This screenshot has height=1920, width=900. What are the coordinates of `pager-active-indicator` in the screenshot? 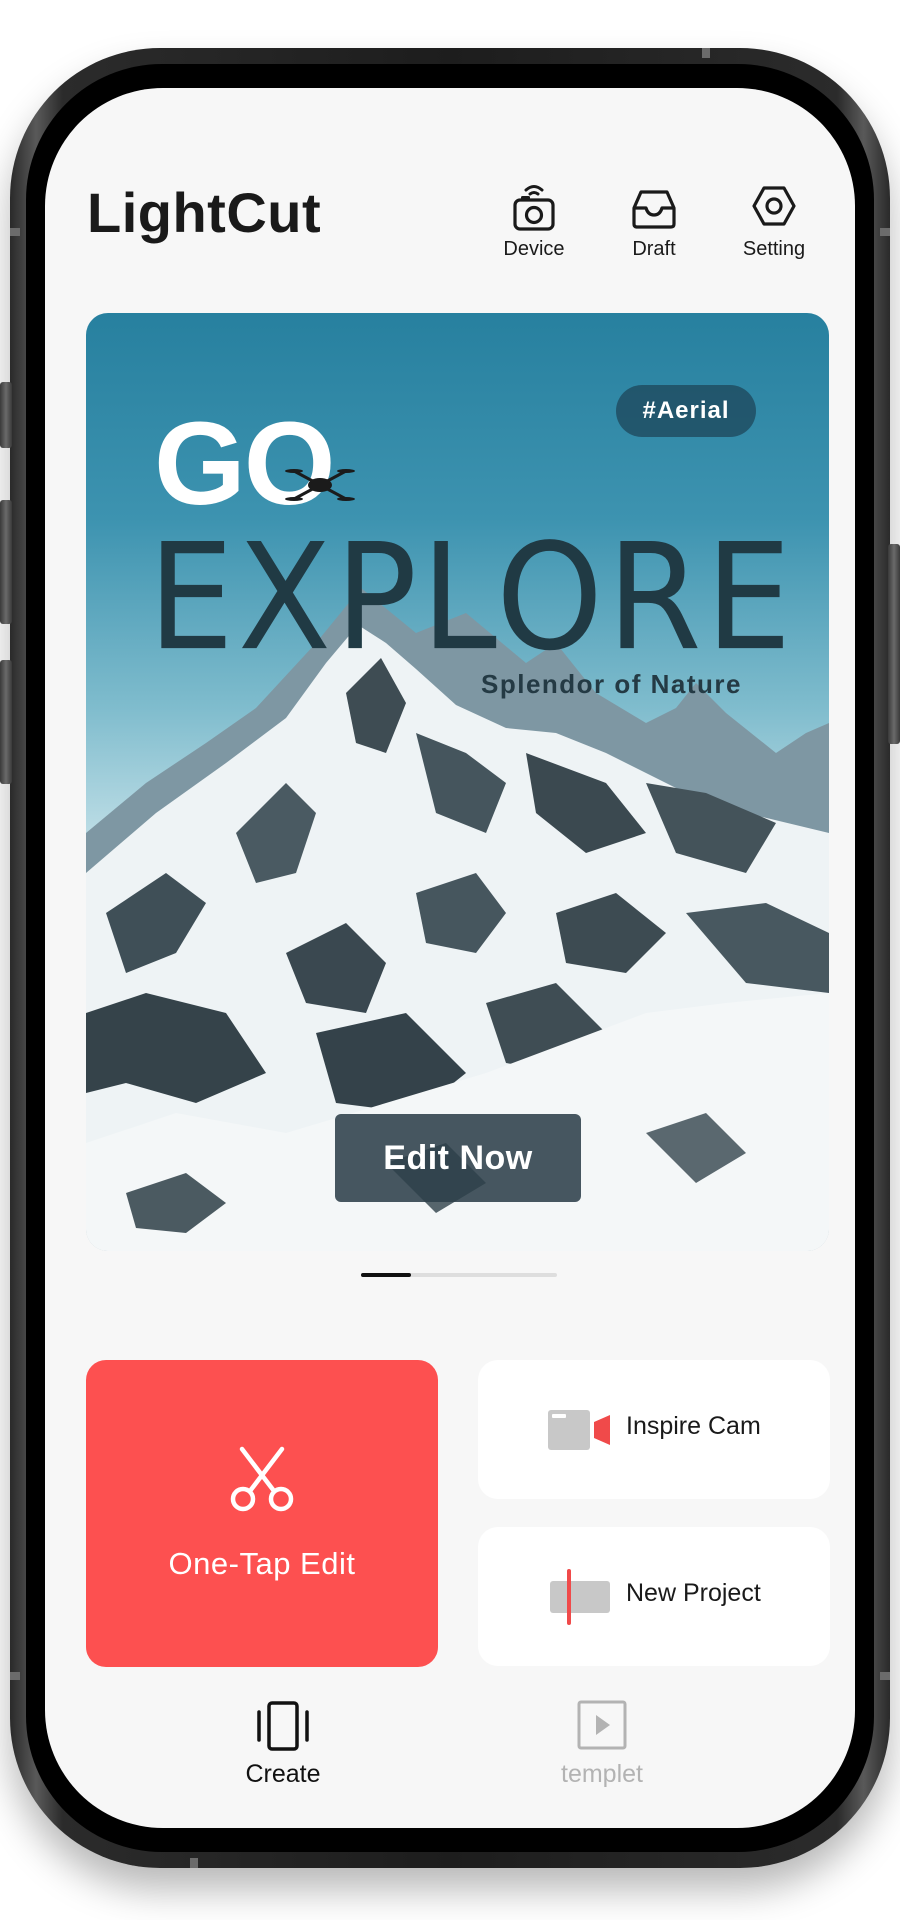 It's located at (386, 1275).